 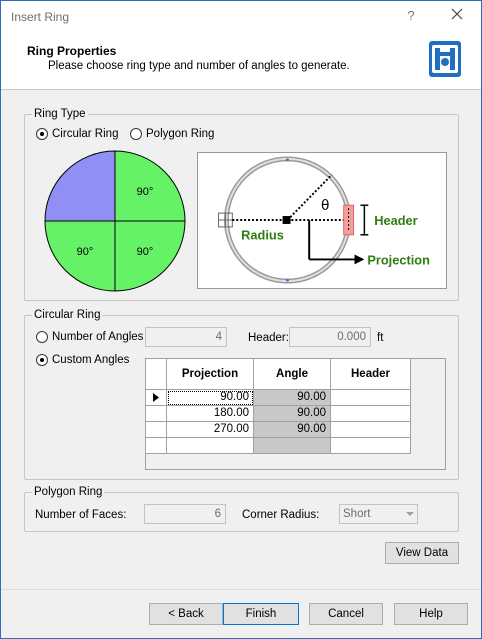 I want to click on pie-label-bottom-left: 90°, so click(x=85, y=252).